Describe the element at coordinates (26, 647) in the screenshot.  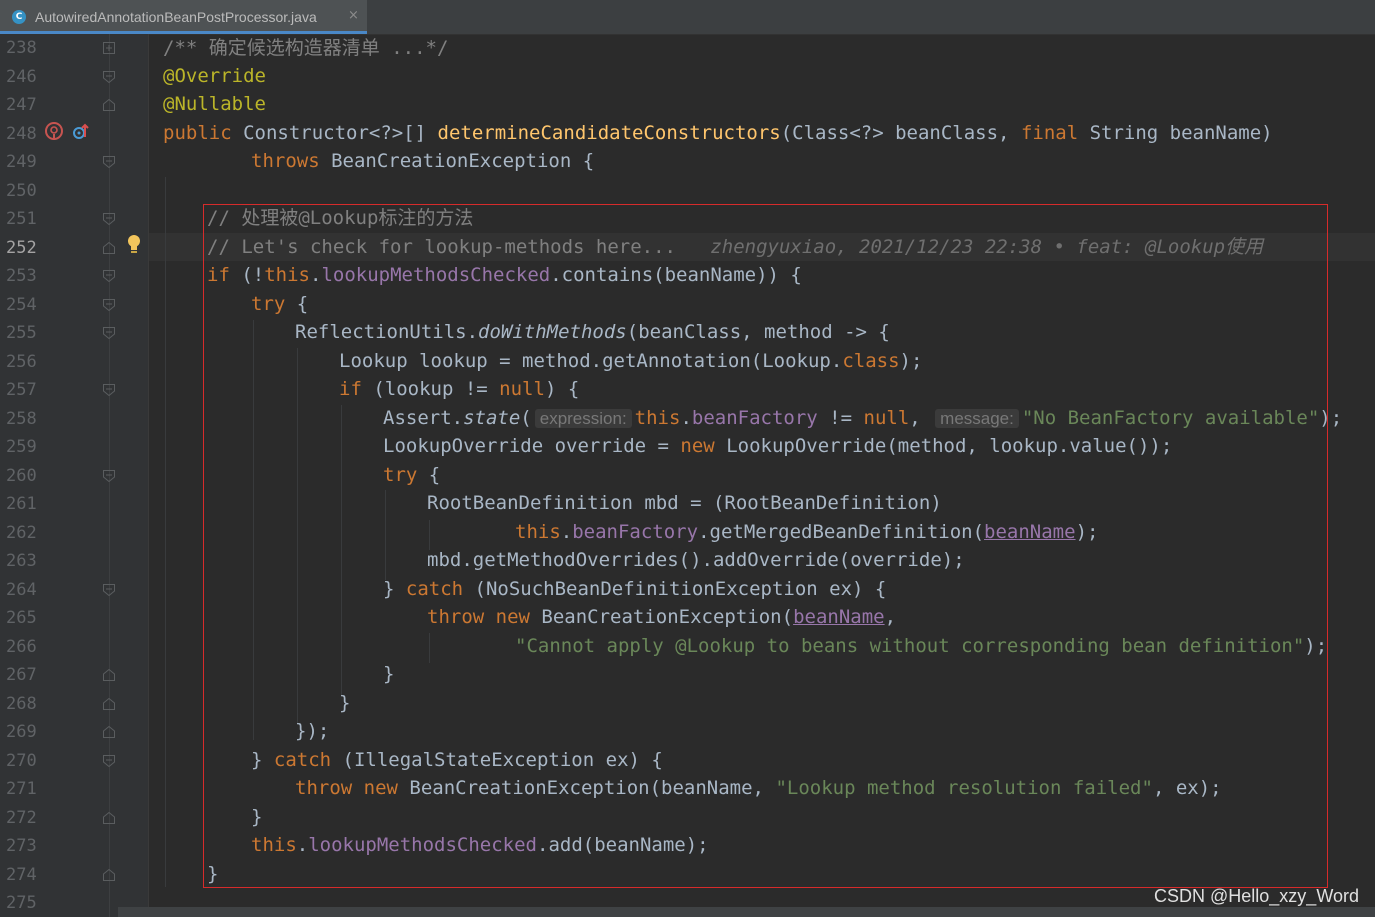
I see `line-number: 266` at that location.